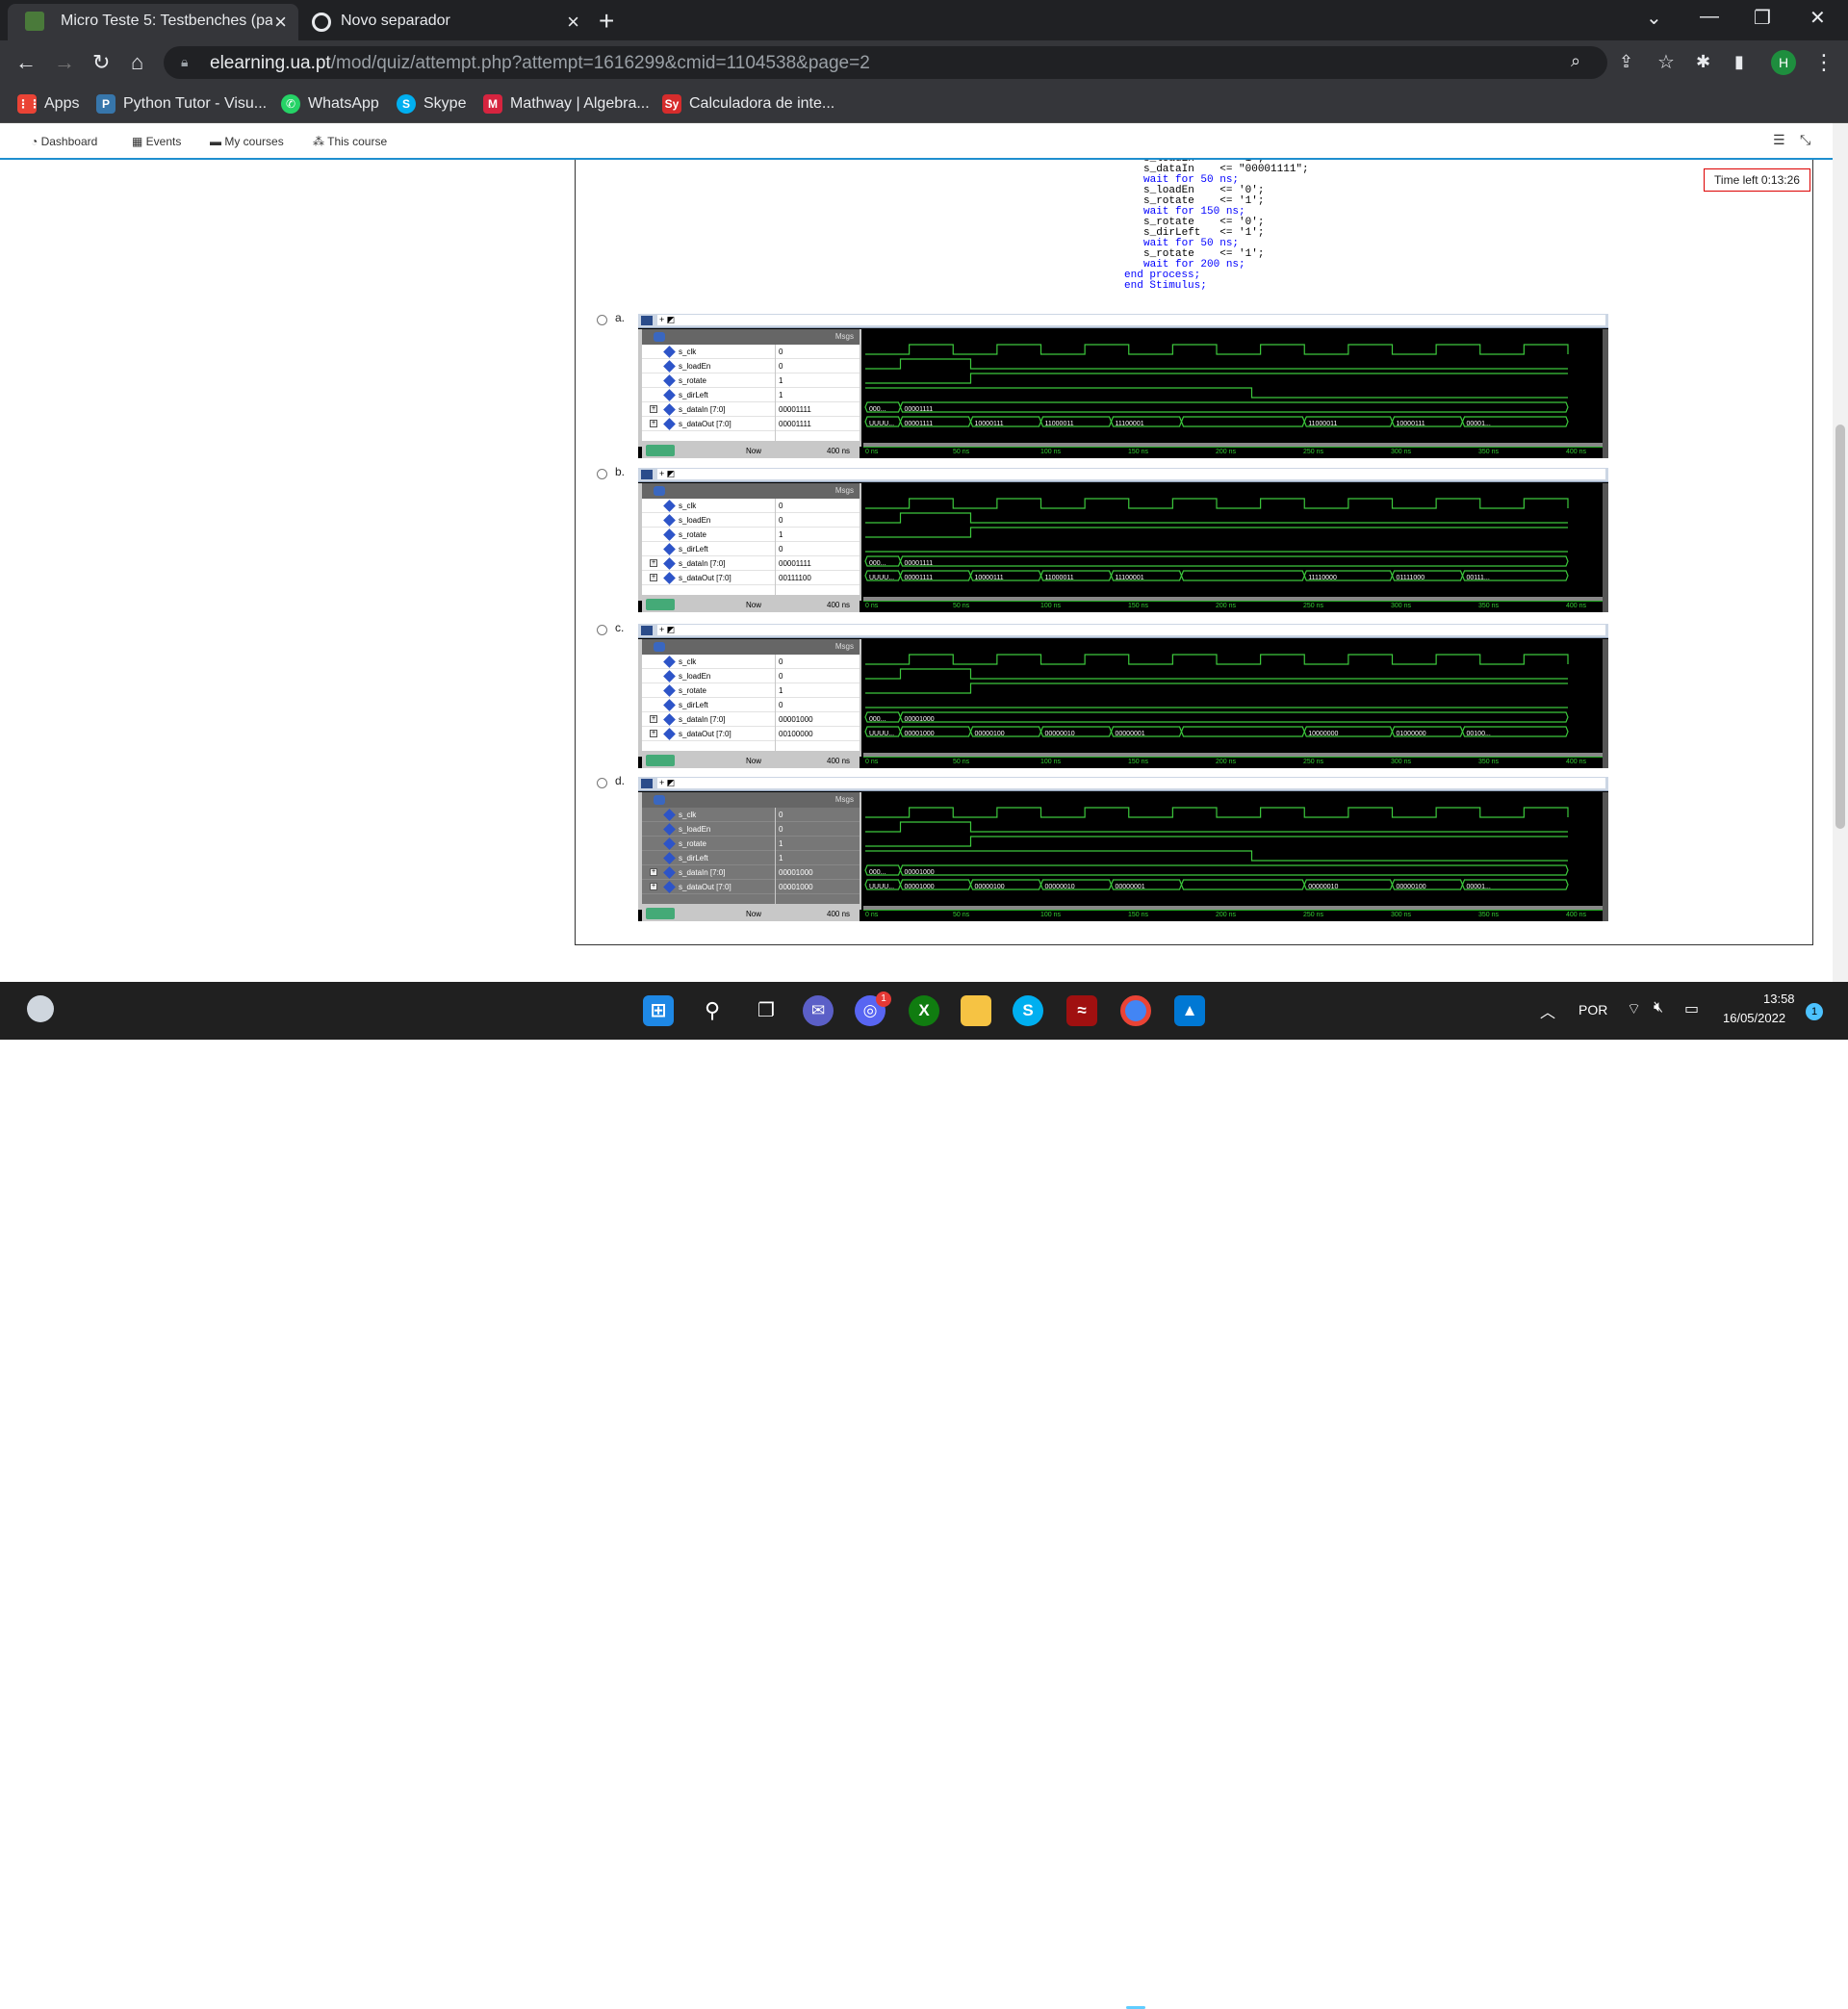  Describe the element at coordinates (606, 21) in the screenshot. I see `new-tab-icon: +` at that location.